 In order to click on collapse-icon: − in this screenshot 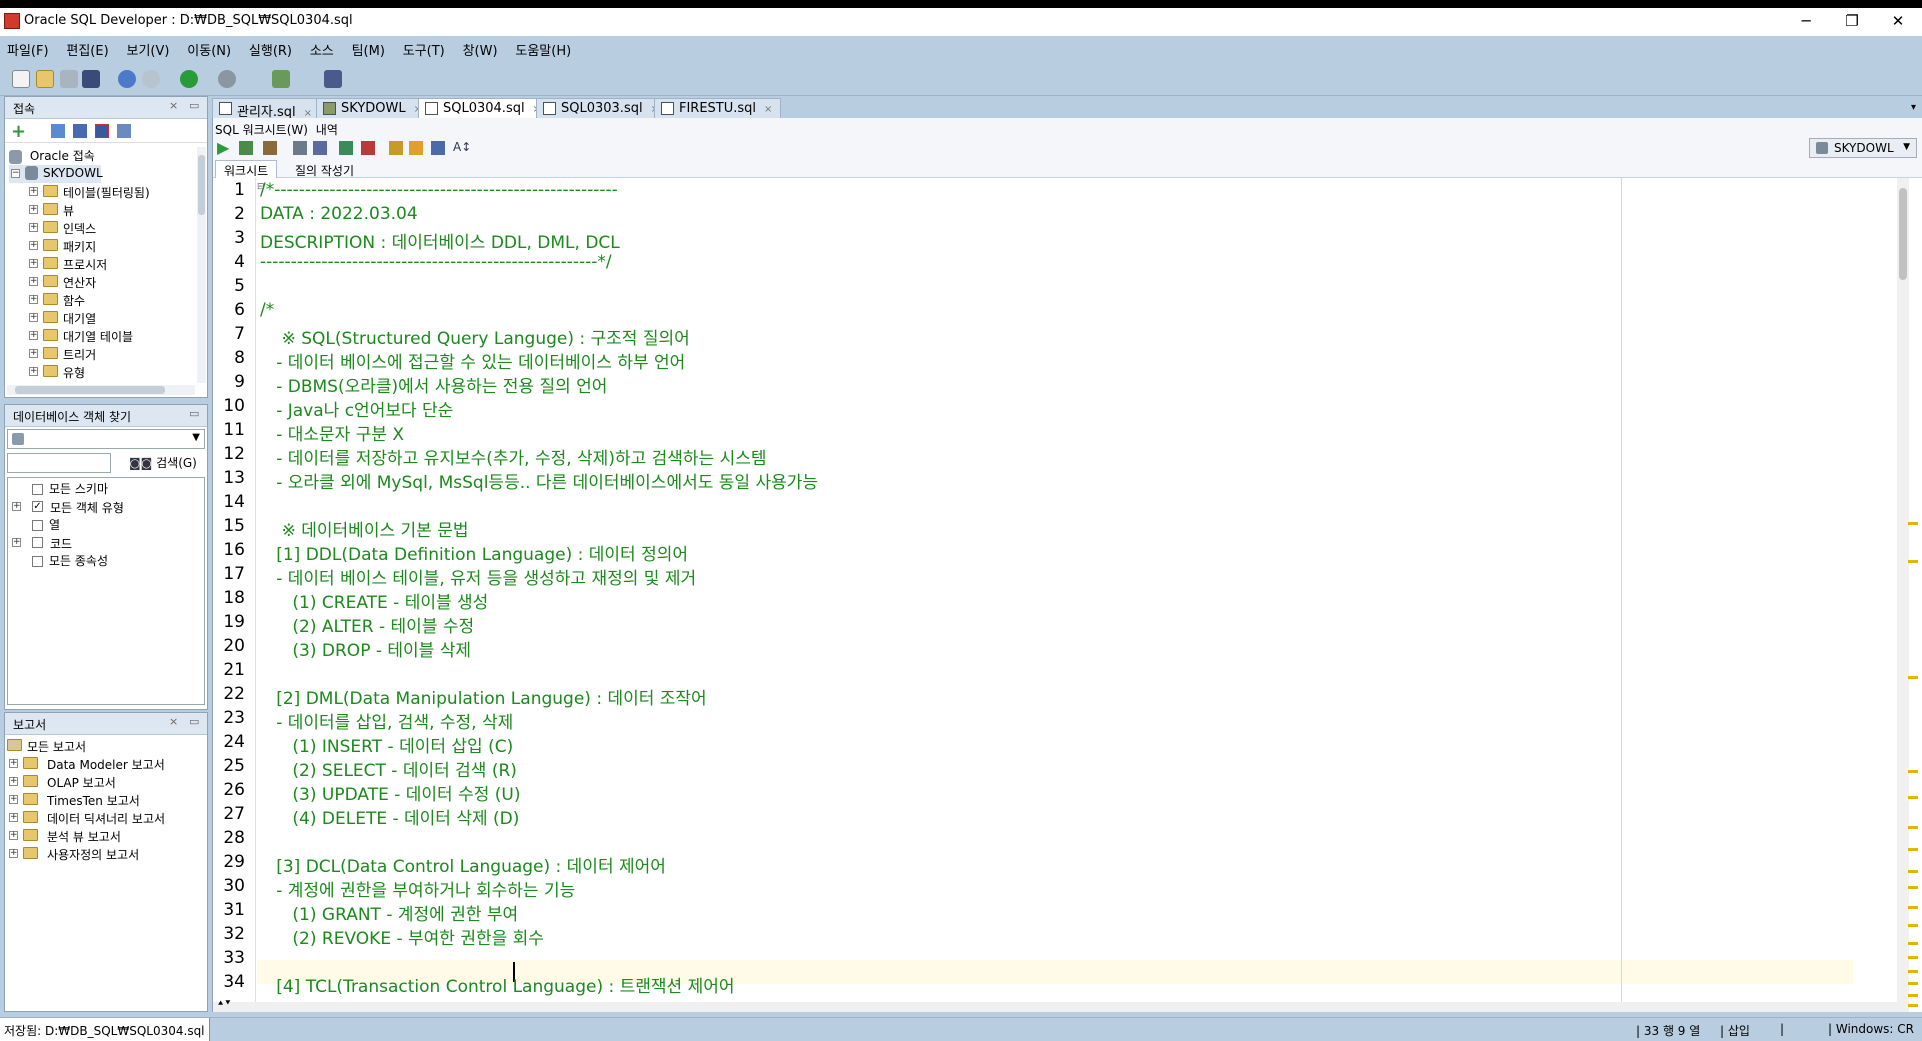, I will do `click(15, 173)`.